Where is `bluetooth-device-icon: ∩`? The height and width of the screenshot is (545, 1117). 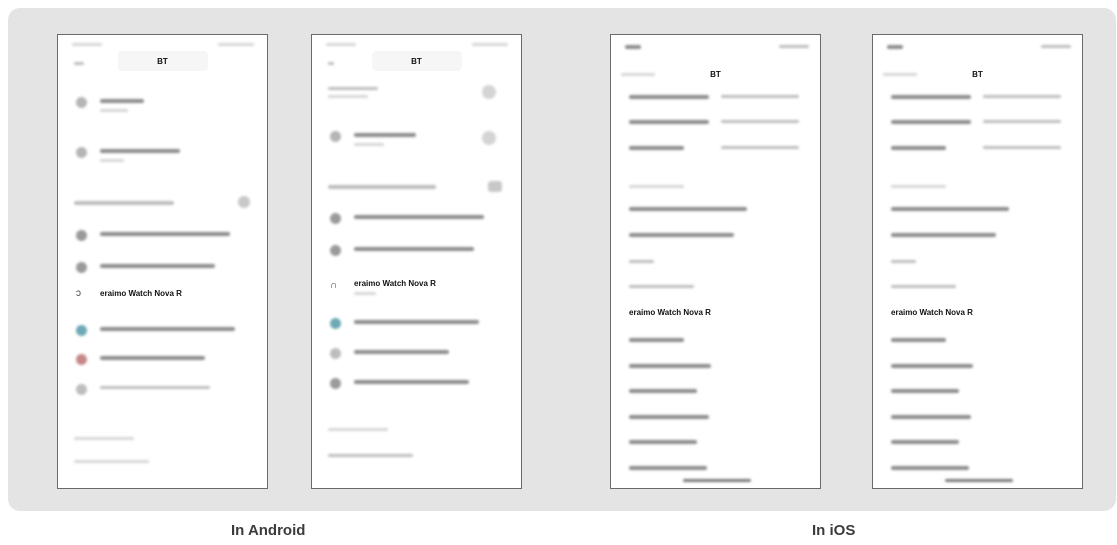 bluetooth-device-icon: ∩ is located at coordinates (334, 285).